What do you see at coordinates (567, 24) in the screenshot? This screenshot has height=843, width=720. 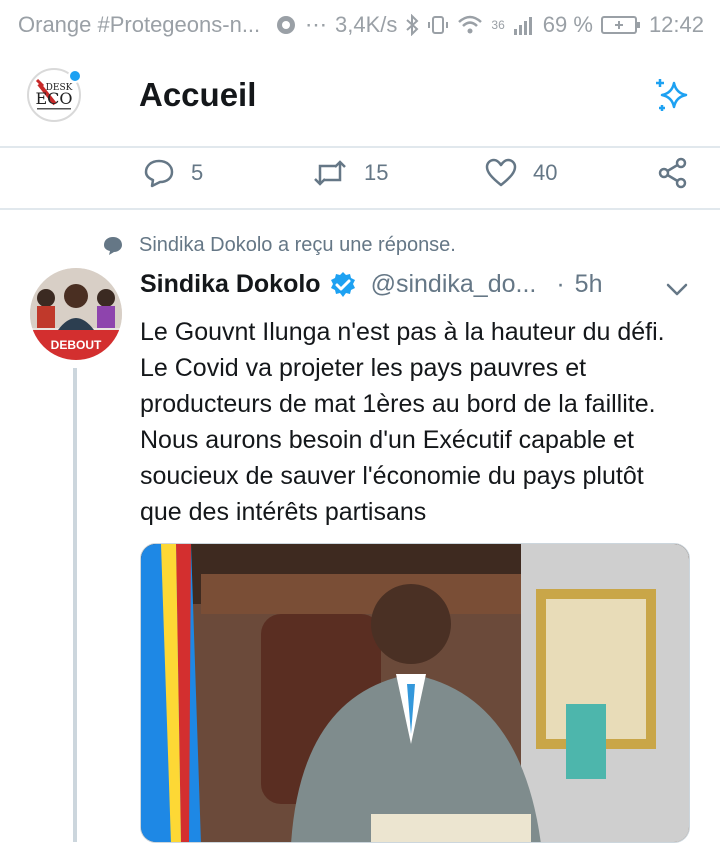 I see `battery-percent: 69 %` at bounding box center [567, 24].